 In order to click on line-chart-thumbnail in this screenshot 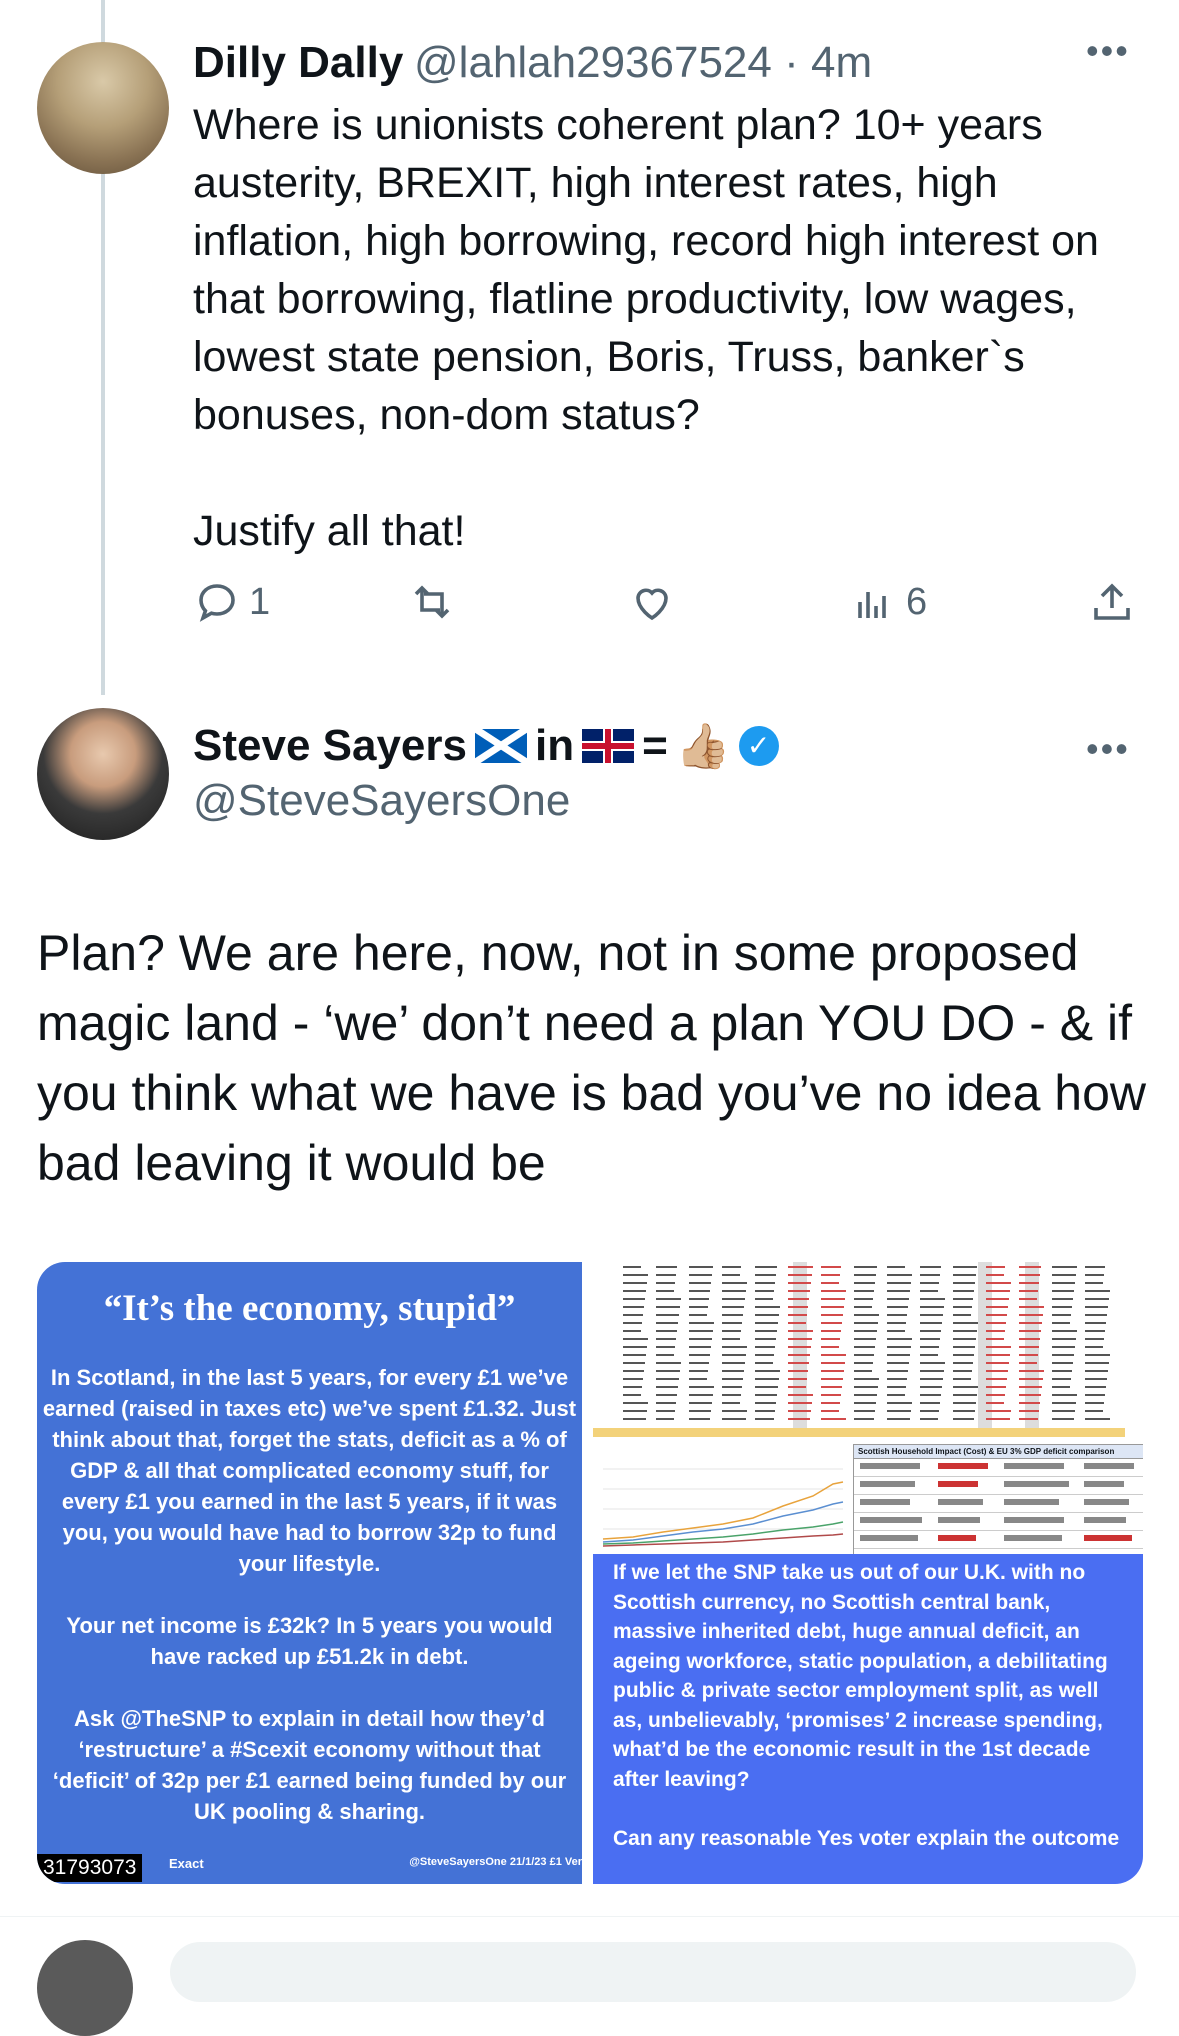, I will do `click(722, 1499)`.